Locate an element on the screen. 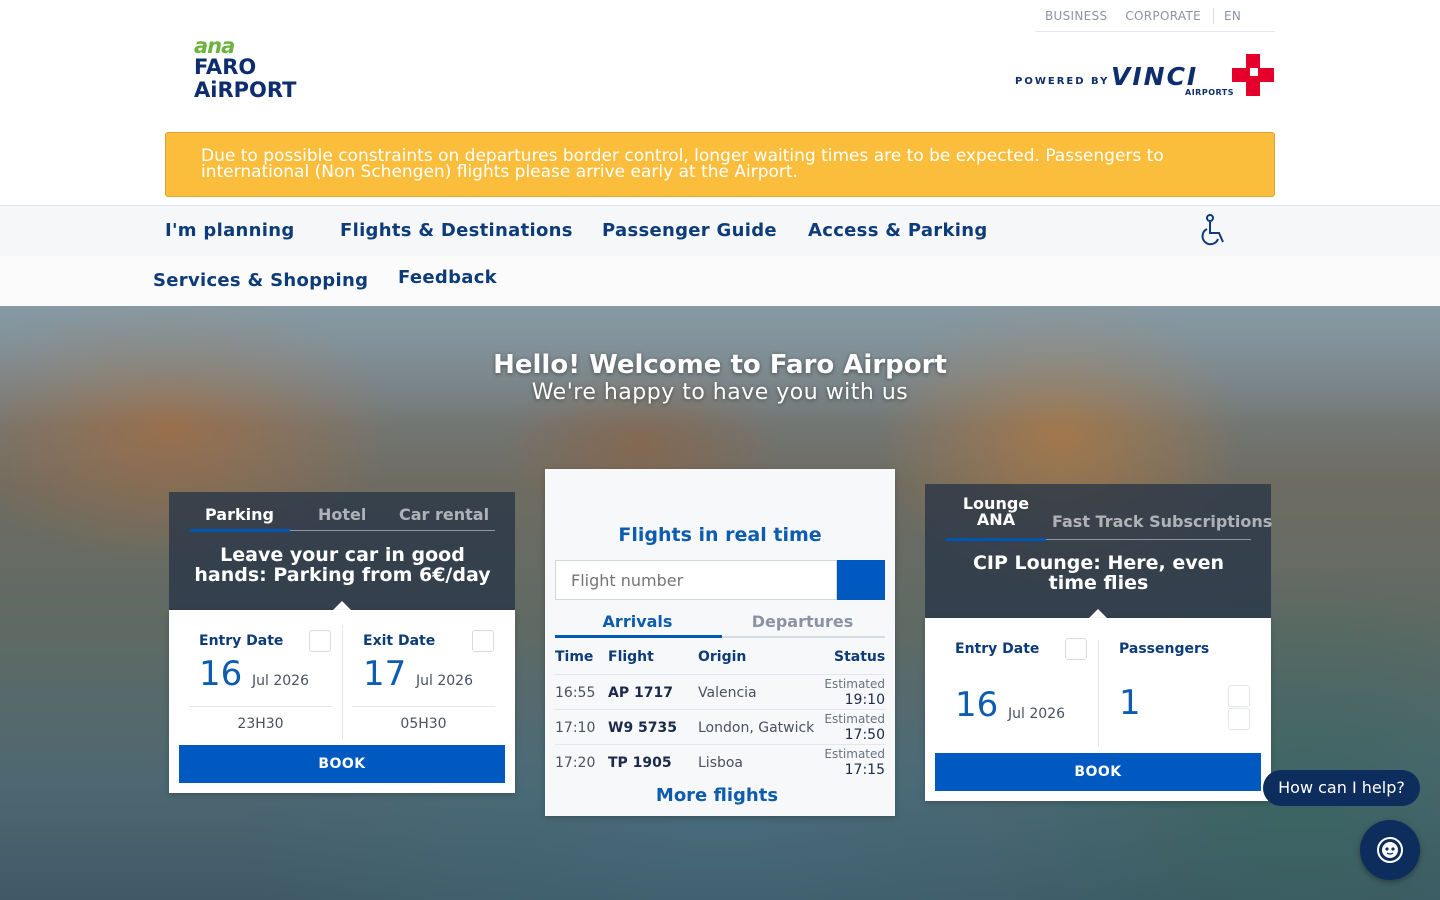 Image resolution: width=1440 pixels, height=900 pixels. nav-im-planning: I'm planning is located at coordinates (237, 230).